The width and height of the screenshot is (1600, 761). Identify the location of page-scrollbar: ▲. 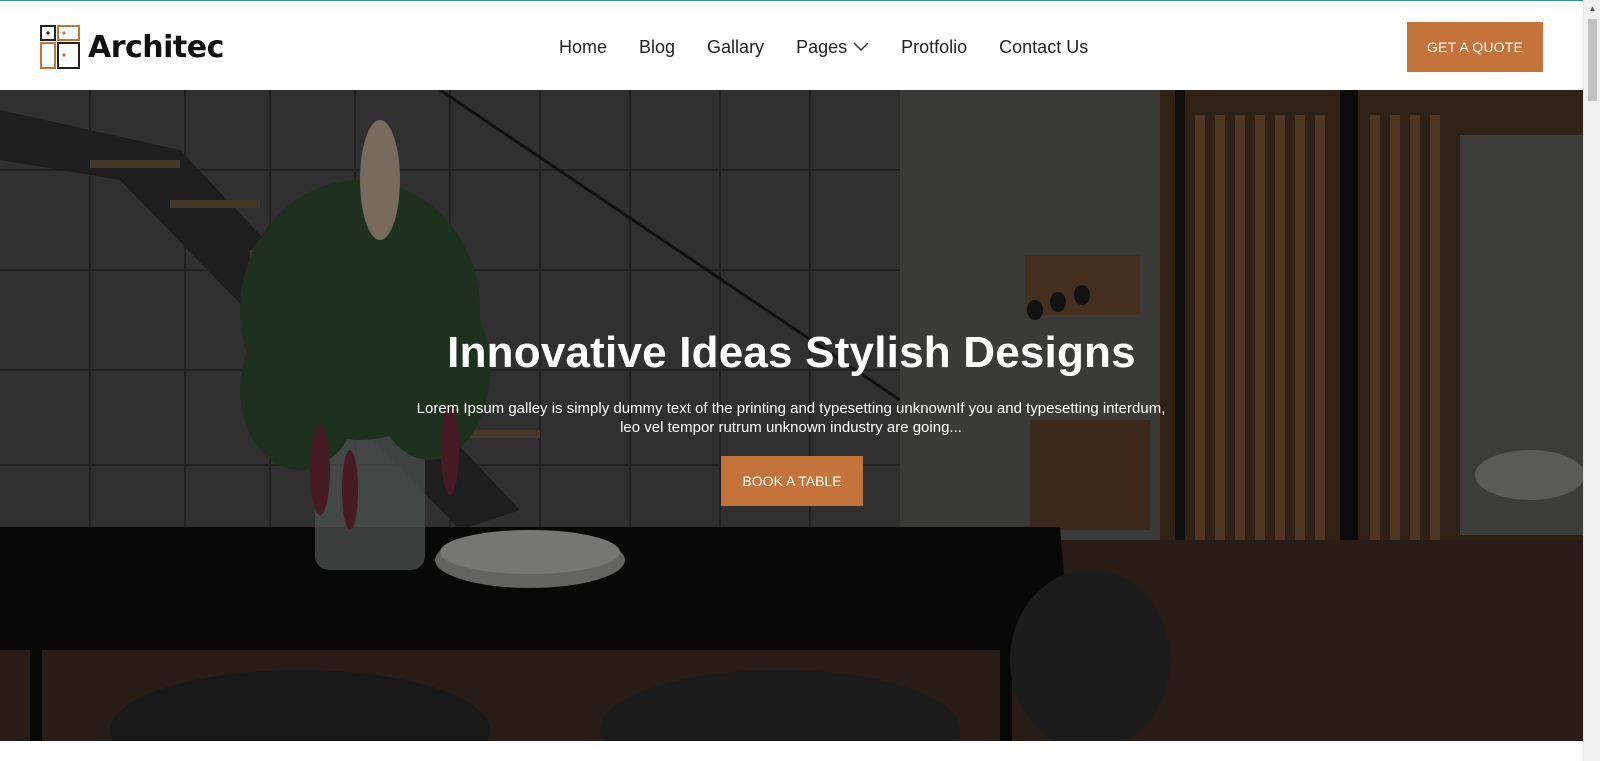
(1591, 380).